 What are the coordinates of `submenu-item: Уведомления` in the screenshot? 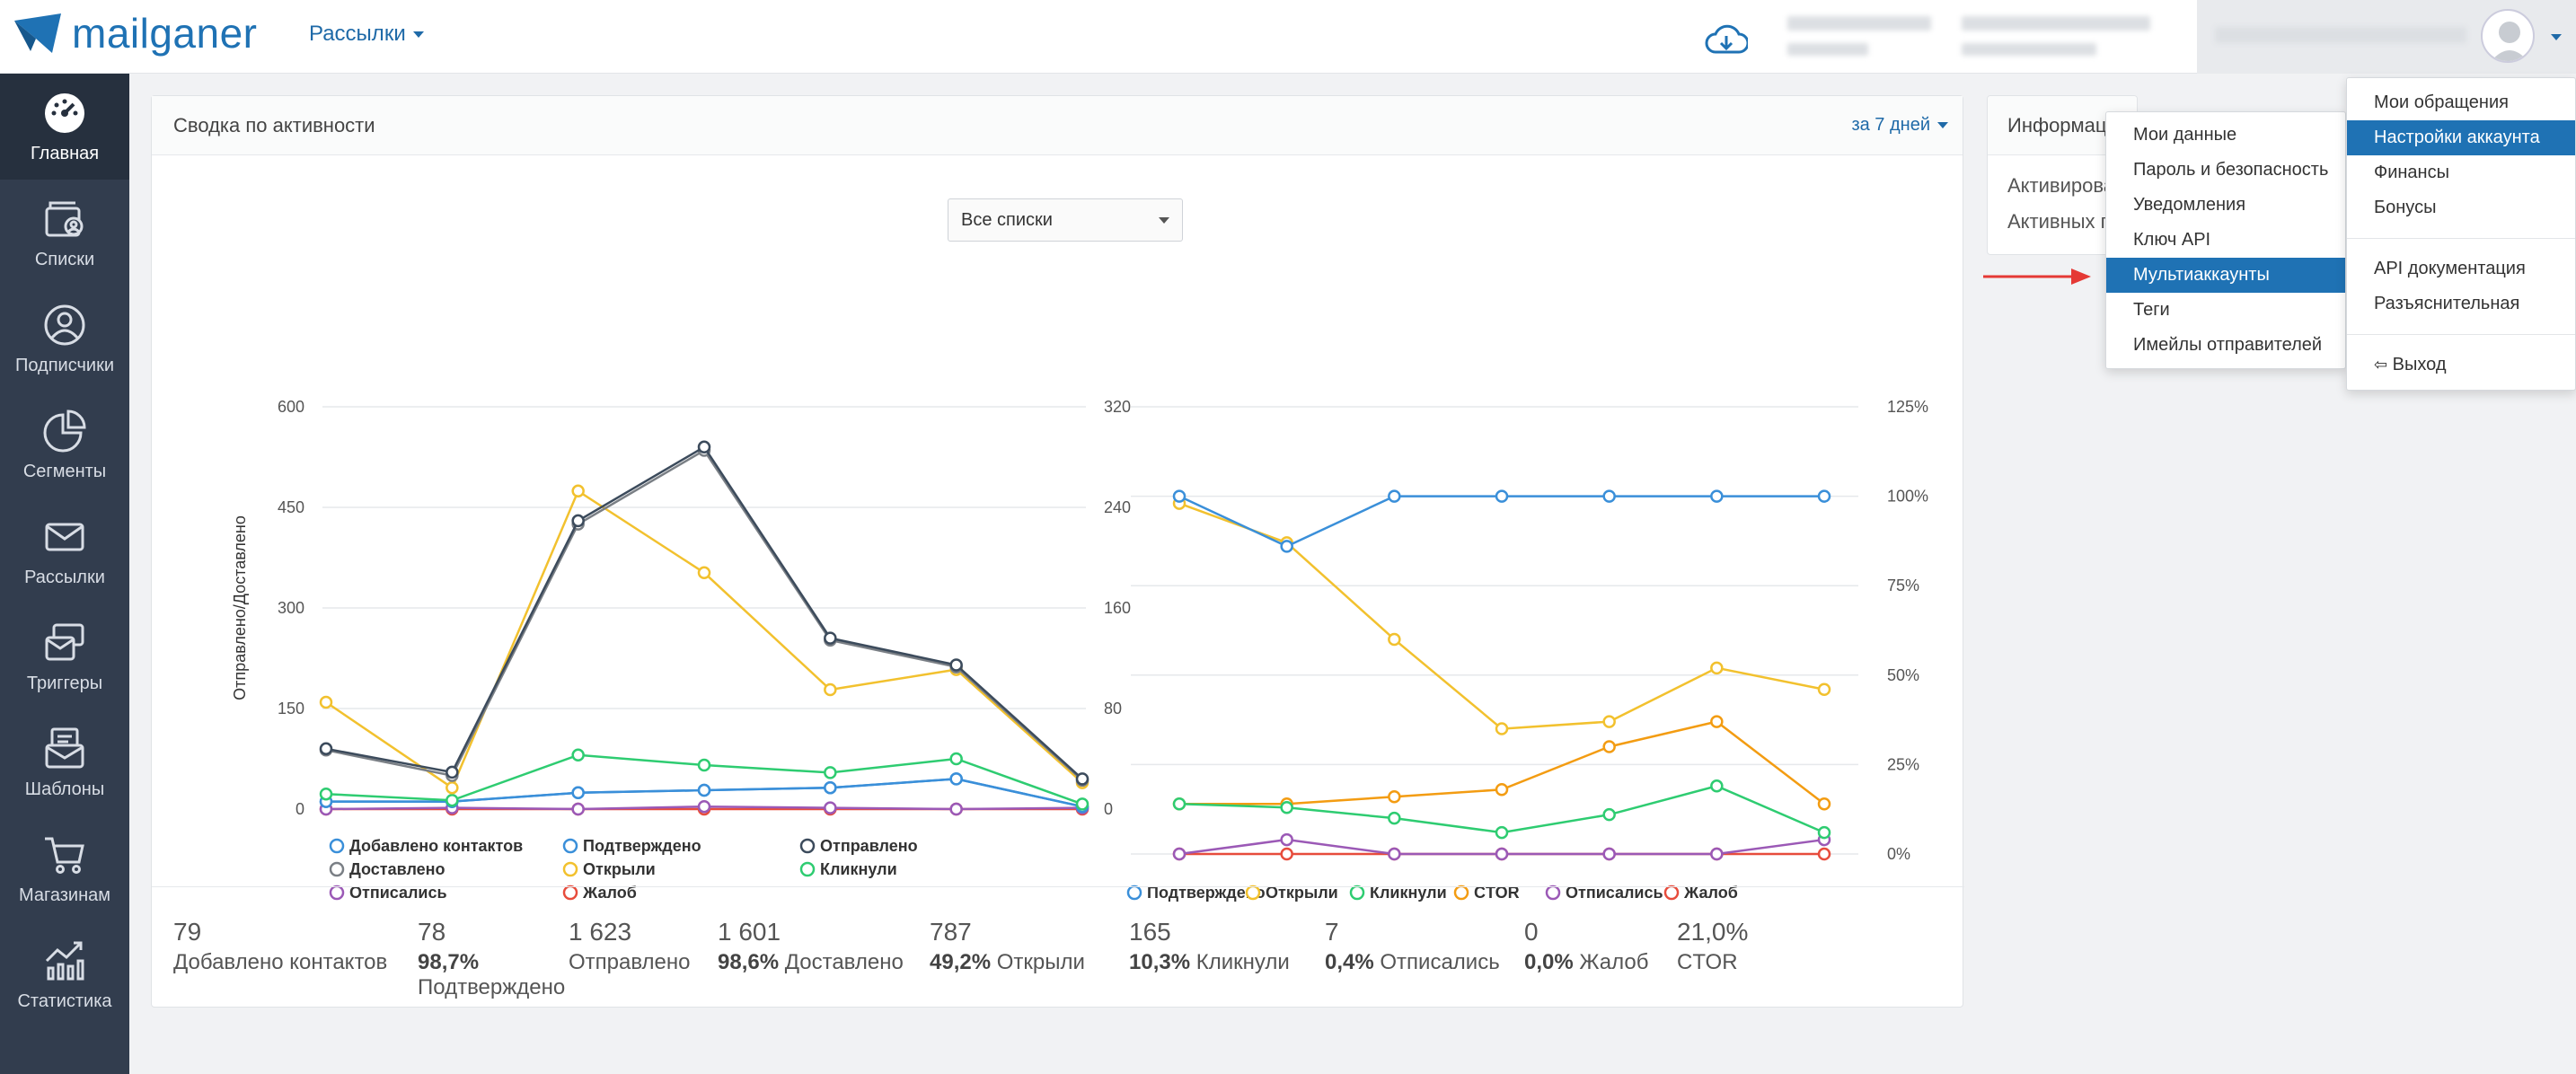 It's located at (2225, 205).